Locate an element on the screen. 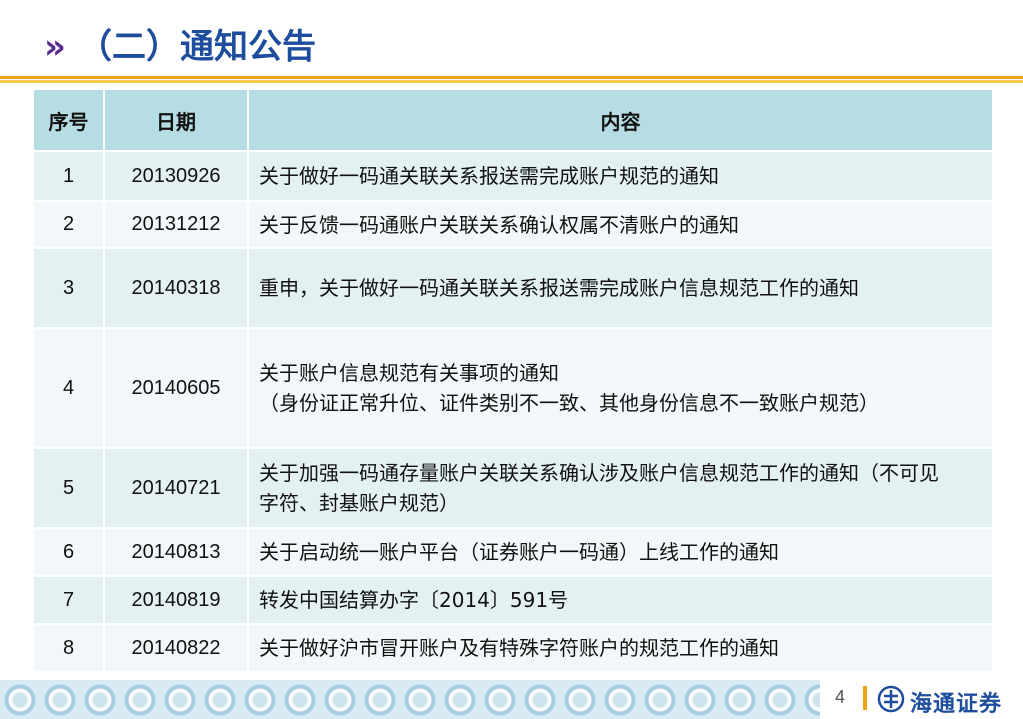 The height and width of the screenshot is (719, 1023). chevron-right-icon: » is located at coordinates (55, 47).